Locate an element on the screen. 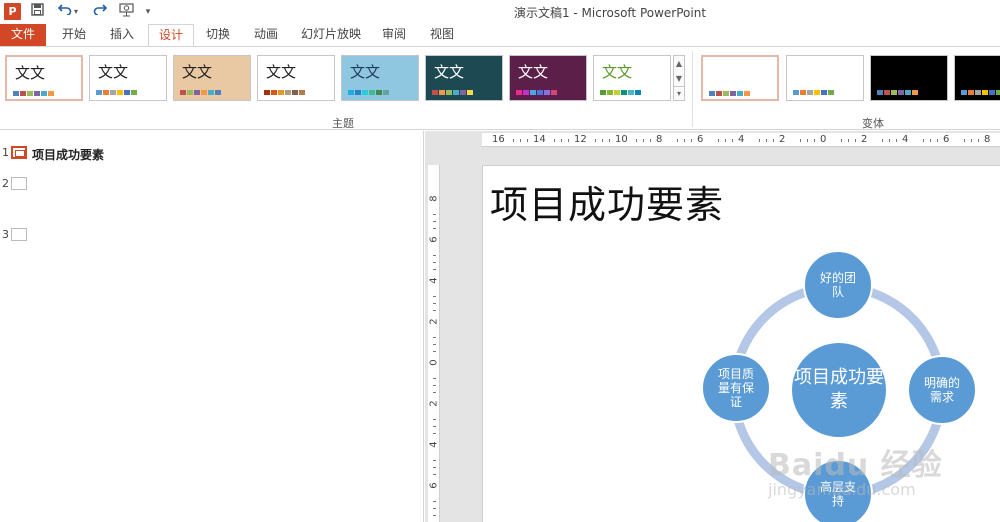 This screenshot has width=1000, height=522. vertical-ruler: 8 6 4 2 0 2 4 6 is located at coordinates (434, 343).